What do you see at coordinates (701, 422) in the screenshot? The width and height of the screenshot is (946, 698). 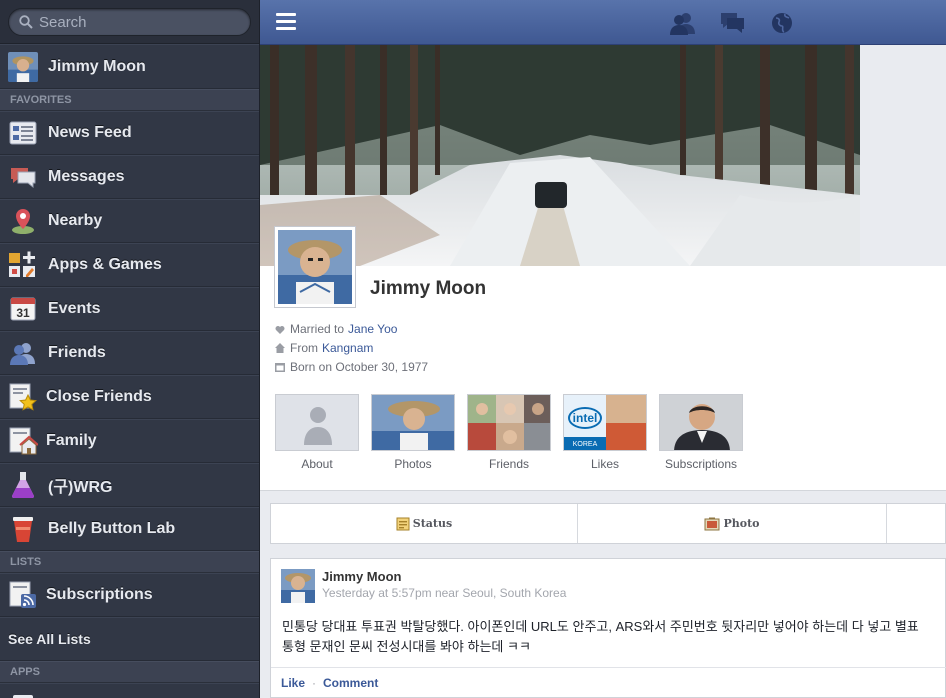 I see `subscriptions-thumbnail` at bounding box center [701, 422].